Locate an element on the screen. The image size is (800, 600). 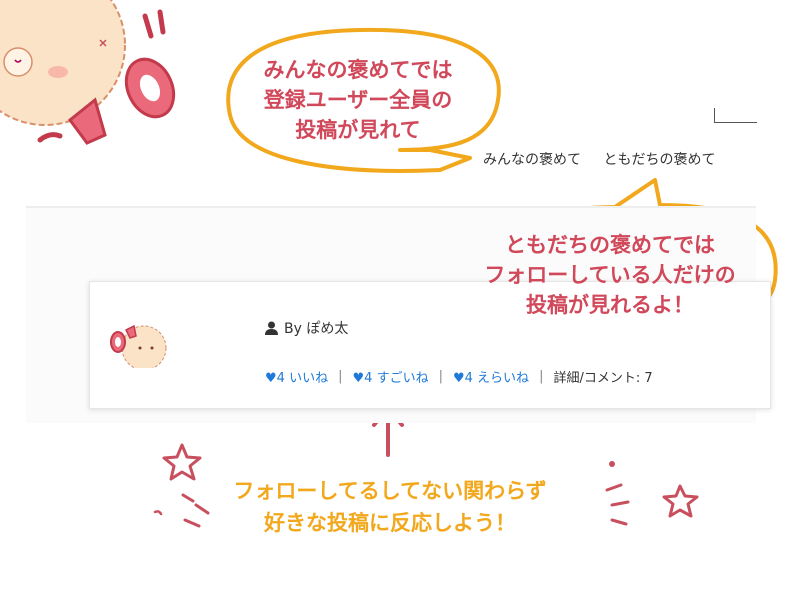
top-bubble-text: みんなの褒めてでは 登録ユーザー全員の 投稿が見れて is located at coordinates (358, 100).